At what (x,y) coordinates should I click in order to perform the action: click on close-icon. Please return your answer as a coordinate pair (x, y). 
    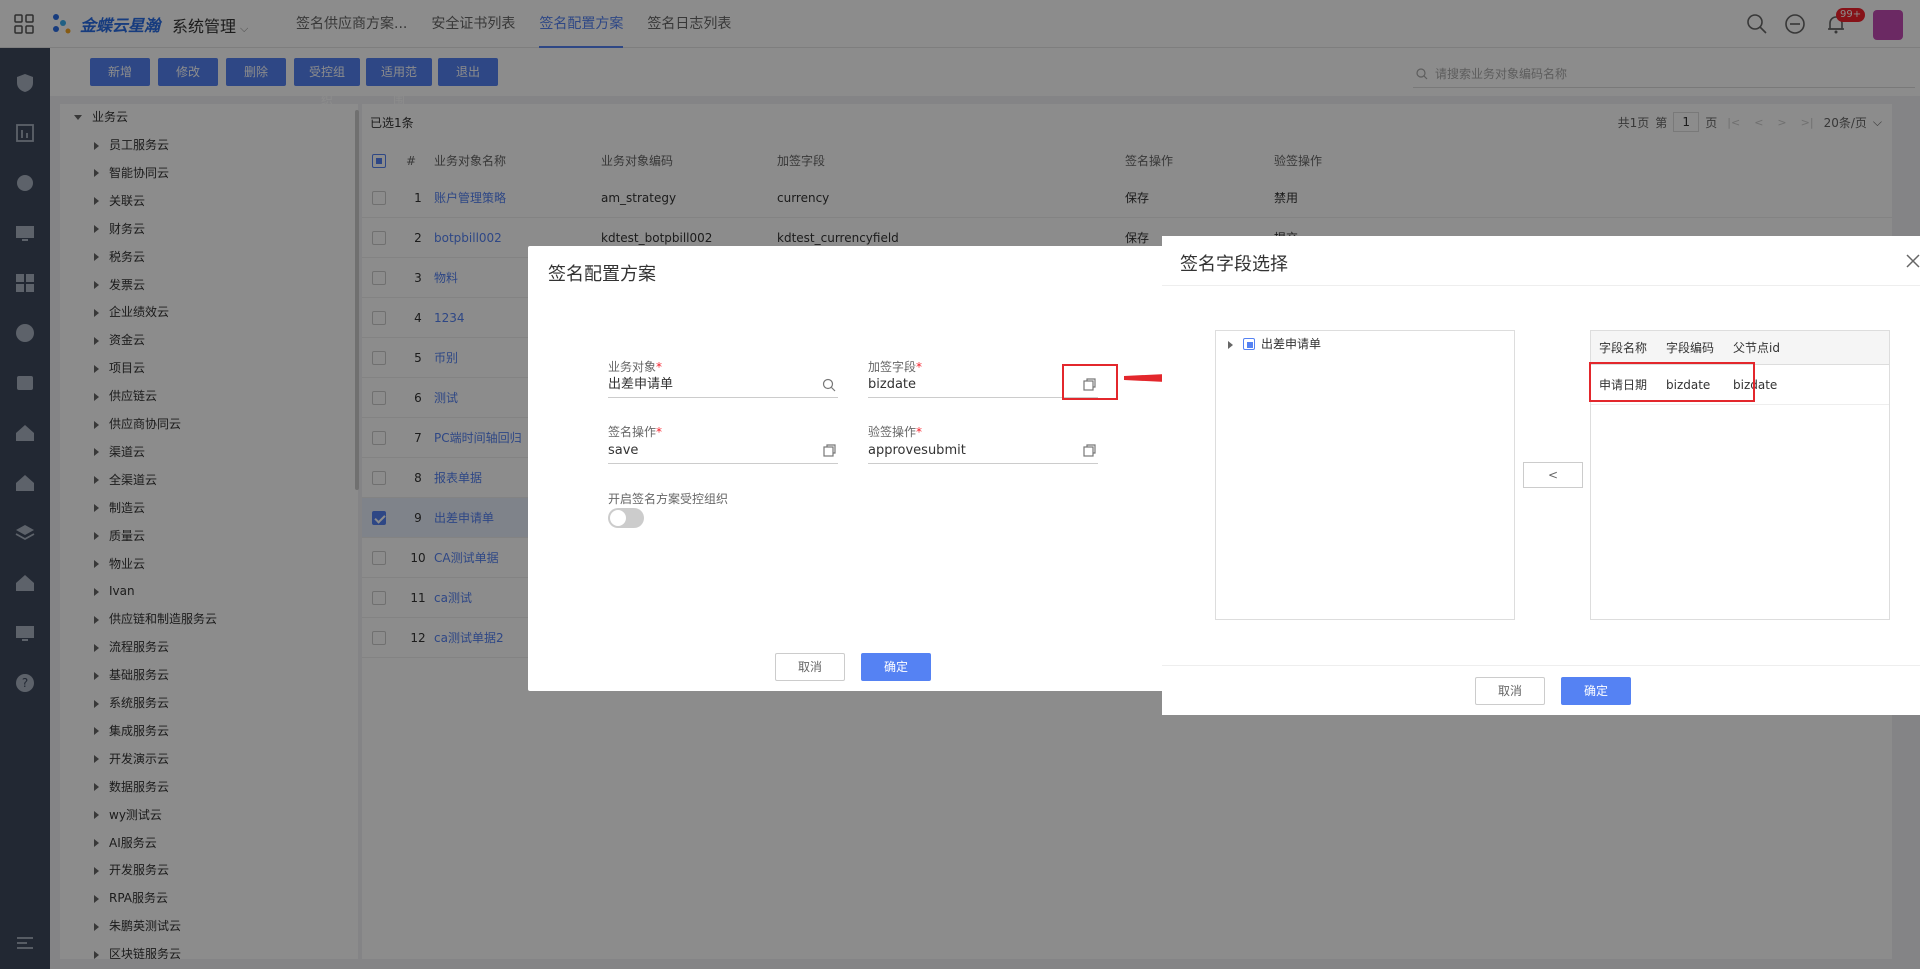
    Looking at the image, I should click on (1913, 261).